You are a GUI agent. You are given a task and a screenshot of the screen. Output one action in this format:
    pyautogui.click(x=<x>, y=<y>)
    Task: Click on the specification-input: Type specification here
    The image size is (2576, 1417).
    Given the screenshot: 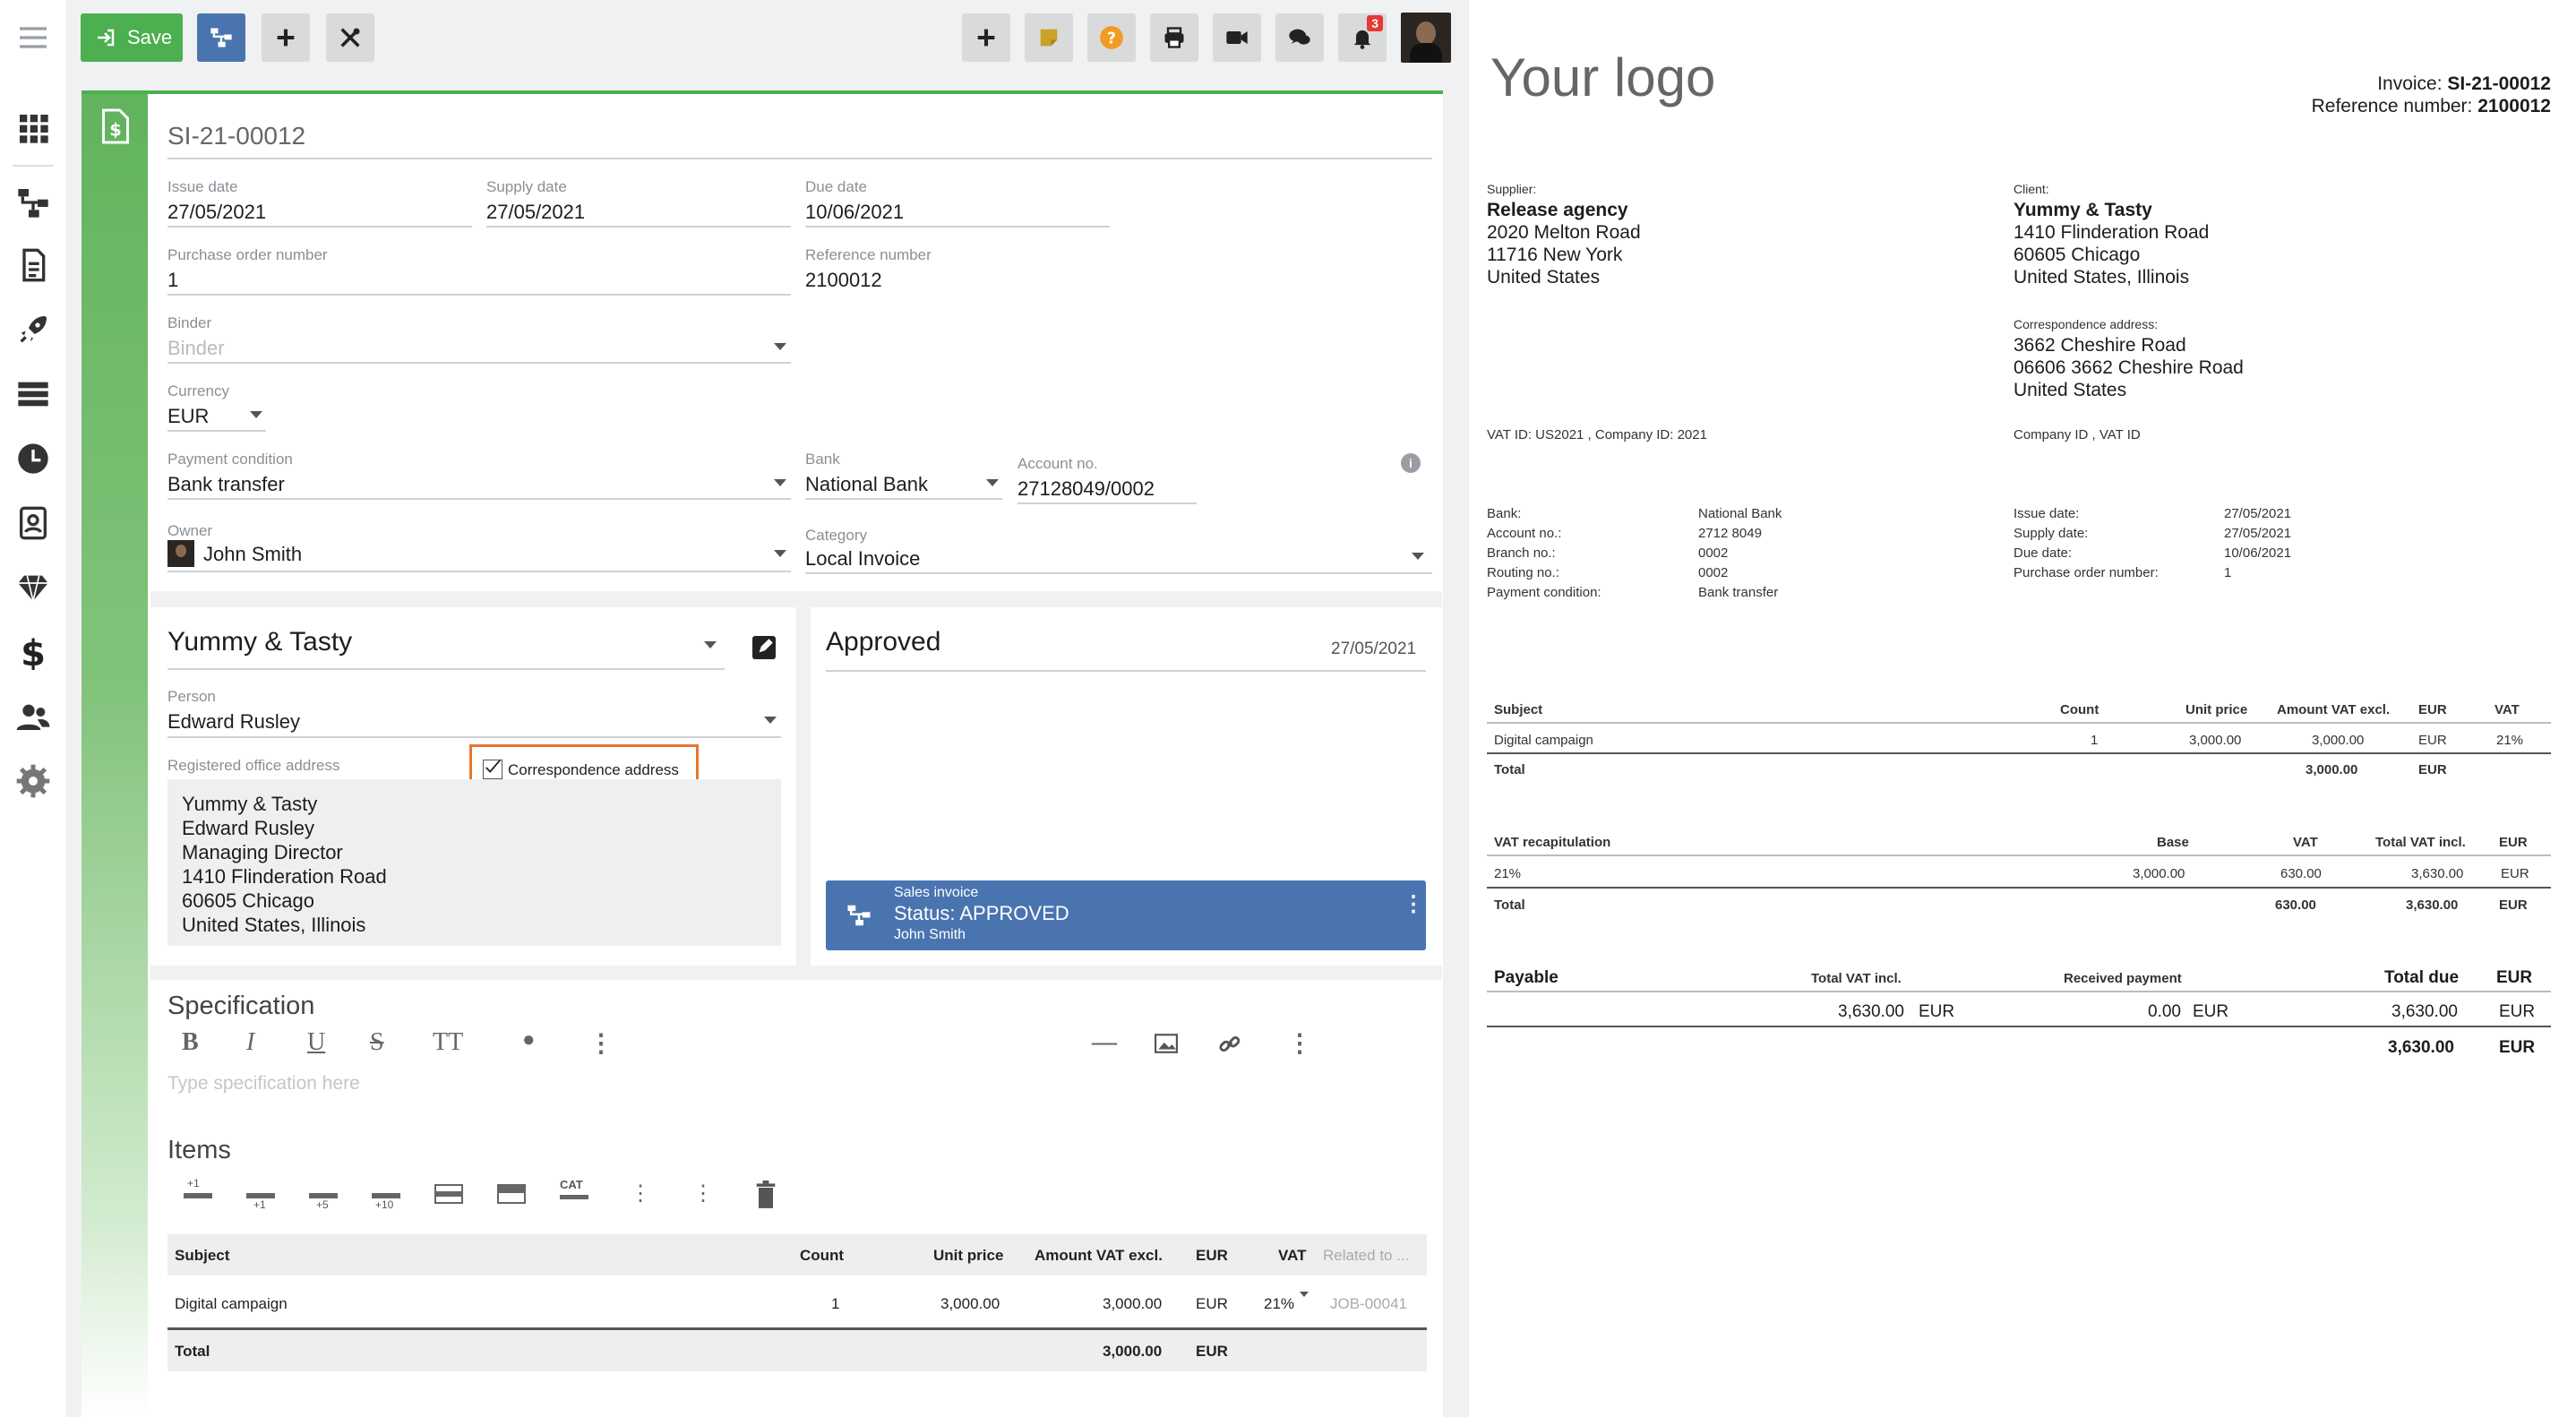 What is the action you would take?
    pyautogui.click(x=263, y=1084)
    